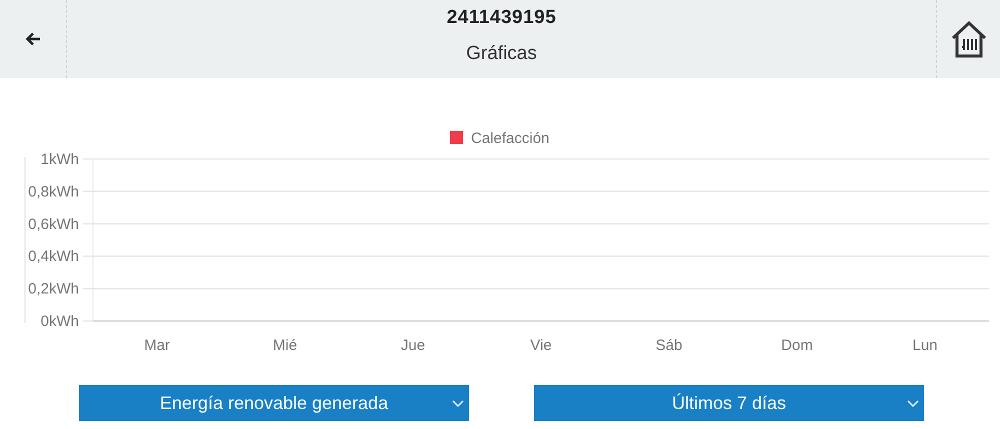  What do you see at coordinates (53, 257) in the screenshot?
I see `y-axis-label: 0,4kWh` at bounding box center [53, 257].